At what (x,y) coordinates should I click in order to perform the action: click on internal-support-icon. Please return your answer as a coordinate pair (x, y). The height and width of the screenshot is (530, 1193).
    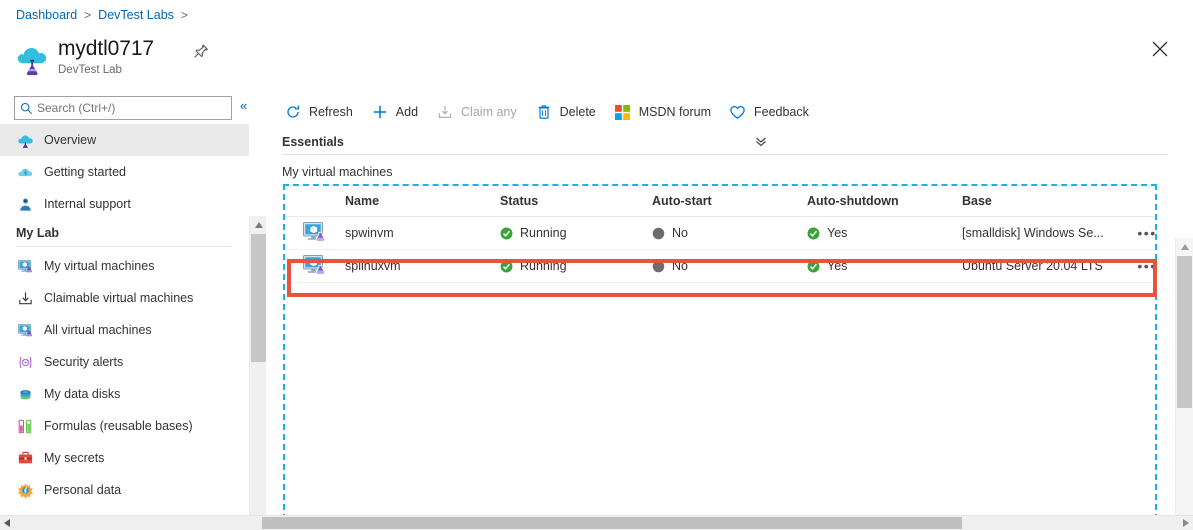
    Looking at the image, I should click on (25, 204).